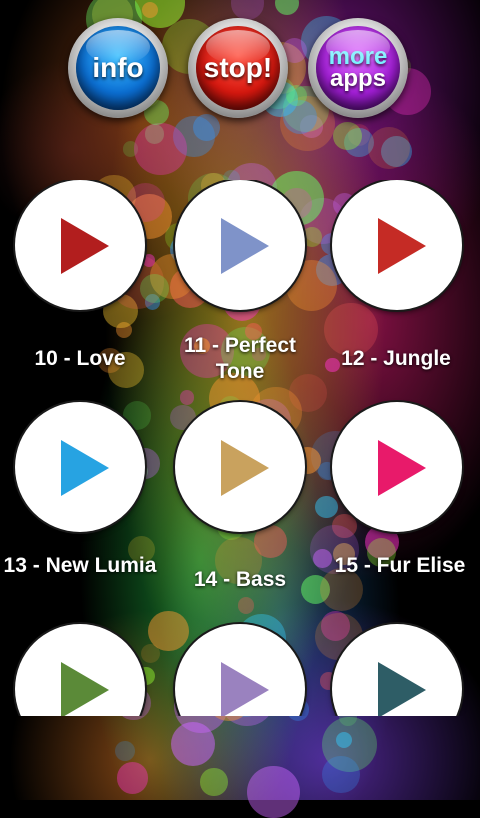  I want to click on sound-tile: 15 - Fur Elise, so click(400, 512).